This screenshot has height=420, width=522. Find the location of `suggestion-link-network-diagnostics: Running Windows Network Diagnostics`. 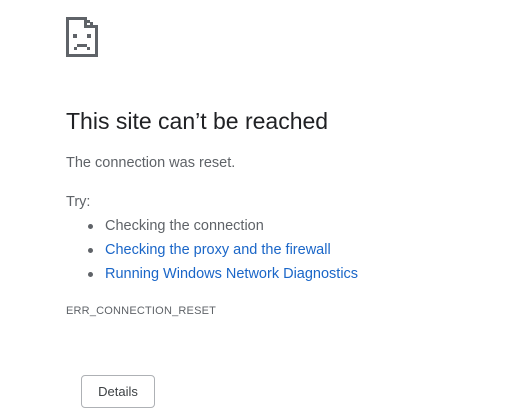

suggestion-link-network-diagnostics: Running Windows Network Diagnostics is located at coordinates (231, 274).